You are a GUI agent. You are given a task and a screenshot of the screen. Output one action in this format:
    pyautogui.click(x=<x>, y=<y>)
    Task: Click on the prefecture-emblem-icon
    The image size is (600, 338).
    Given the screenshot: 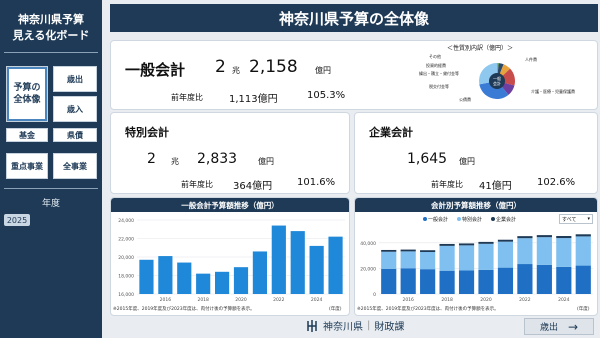 What is the action you would take?
    pyautogui.click(x=312, y=325)
    